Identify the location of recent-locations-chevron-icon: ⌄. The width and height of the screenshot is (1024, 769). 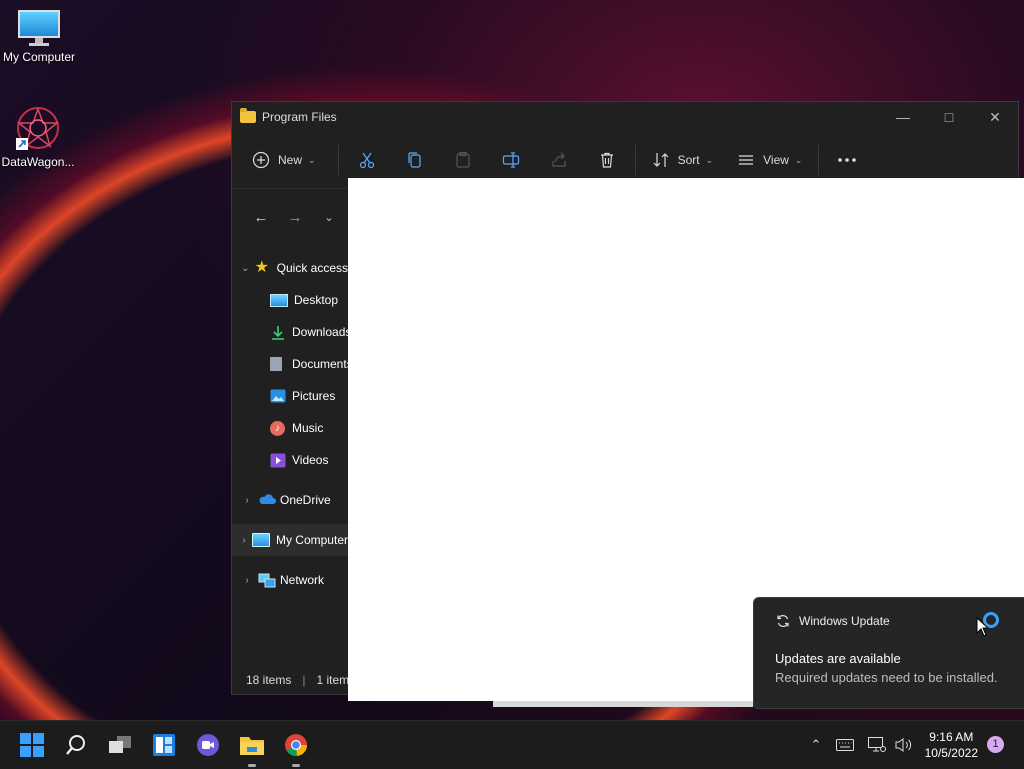
(329, 217).